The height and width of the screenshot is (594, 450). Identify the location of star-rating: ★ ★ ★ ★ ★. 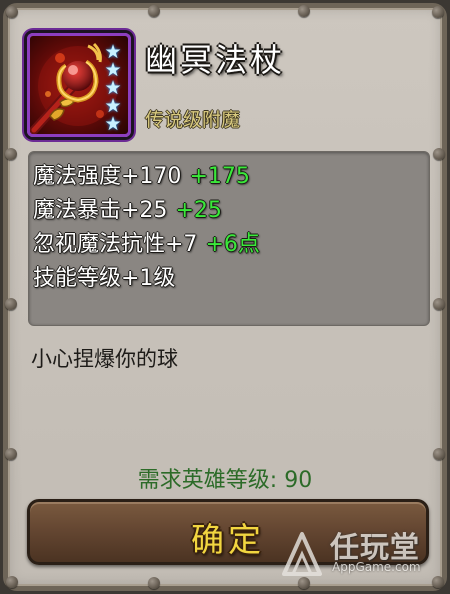
(113, 89).